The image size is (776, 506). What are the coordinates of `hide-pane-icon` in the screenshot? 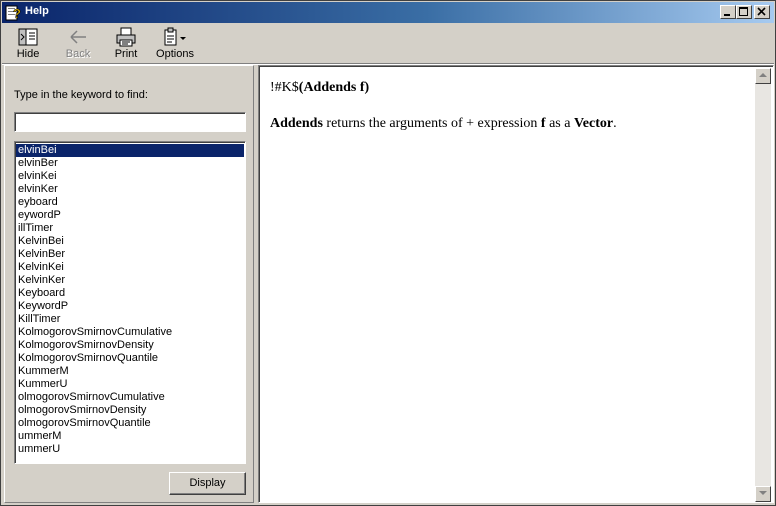 It's located at (28, 37).